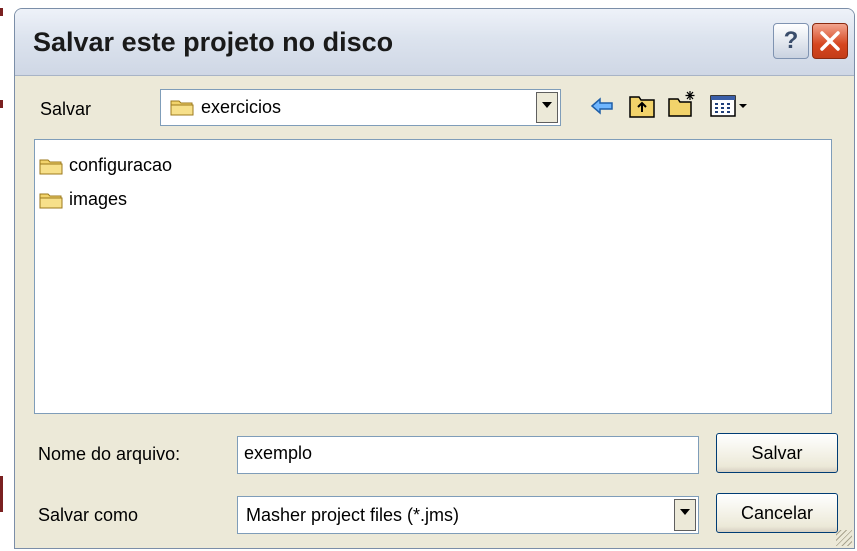 The height and width of the screenshot is (551, 857). I want to click on back-arrow-icon, so click(602, 106).